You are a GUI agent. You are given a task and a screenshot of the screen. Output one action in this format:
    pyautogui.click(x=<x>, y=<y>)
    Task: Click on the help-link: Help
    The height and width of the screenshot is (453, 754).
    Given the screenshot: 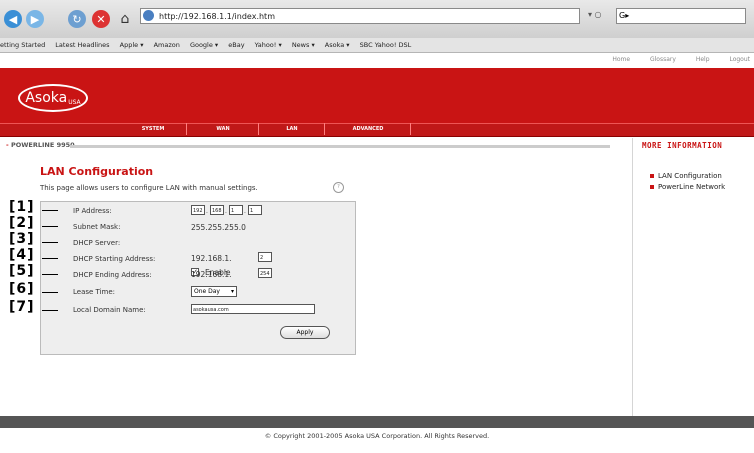 What is the action you would take?
    pyautogui.click(x=703, y=59)
    